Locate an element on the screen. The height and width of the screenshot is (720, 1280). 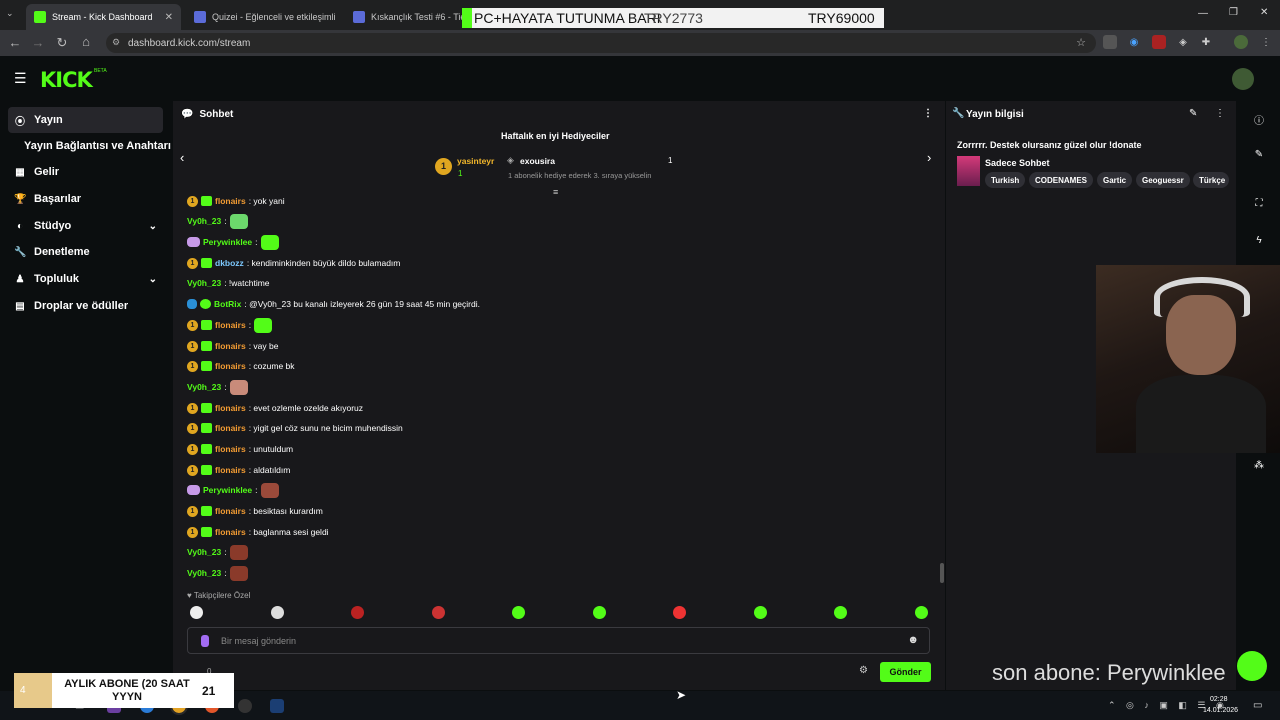
category-thumbnail is located at coordinates (968, 171).